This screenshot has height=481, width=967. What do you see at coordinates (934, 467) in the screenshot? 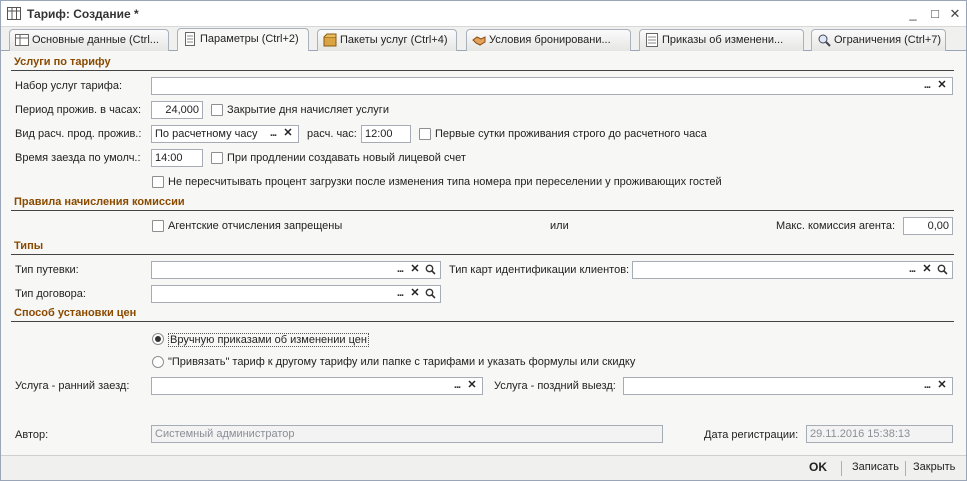
I see `close-button: Закрыть` at bounding box center [934, 467].